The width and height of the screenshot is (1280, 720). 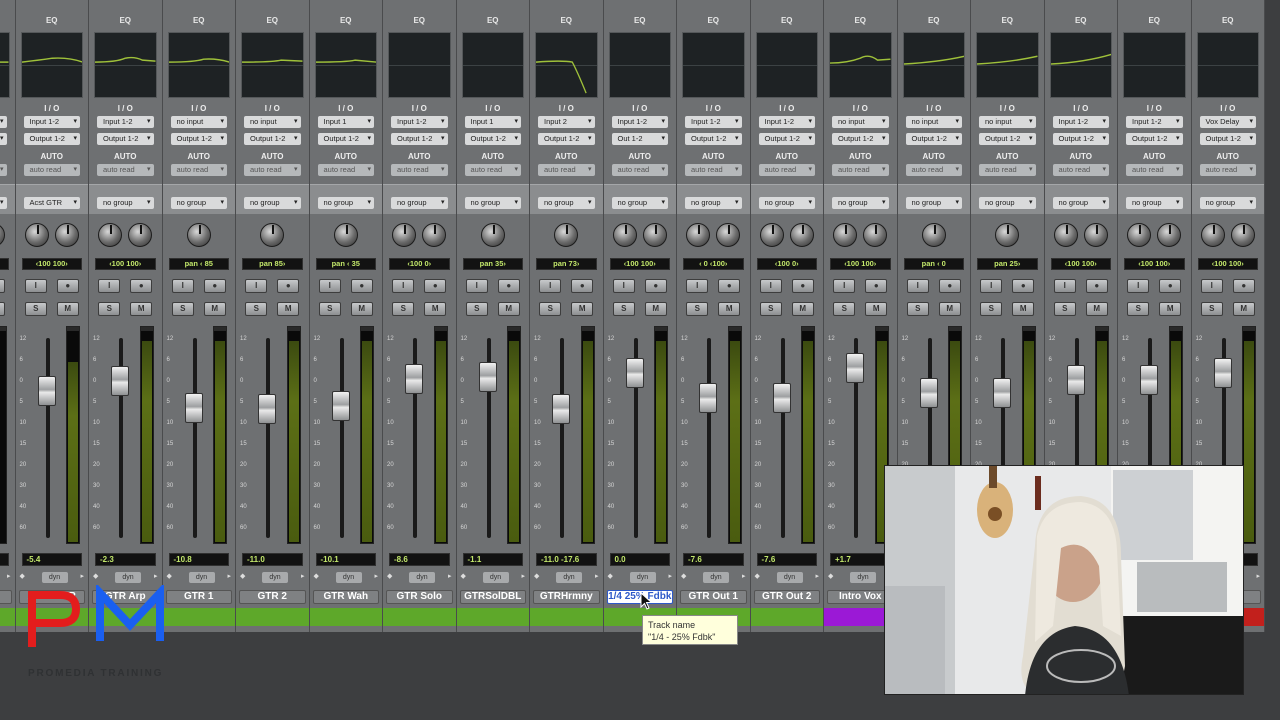 What do you see at coordinates (713, 597) in the screenshot?
I see `track-name: GTR Out 1` at bounding box center [713, 597].